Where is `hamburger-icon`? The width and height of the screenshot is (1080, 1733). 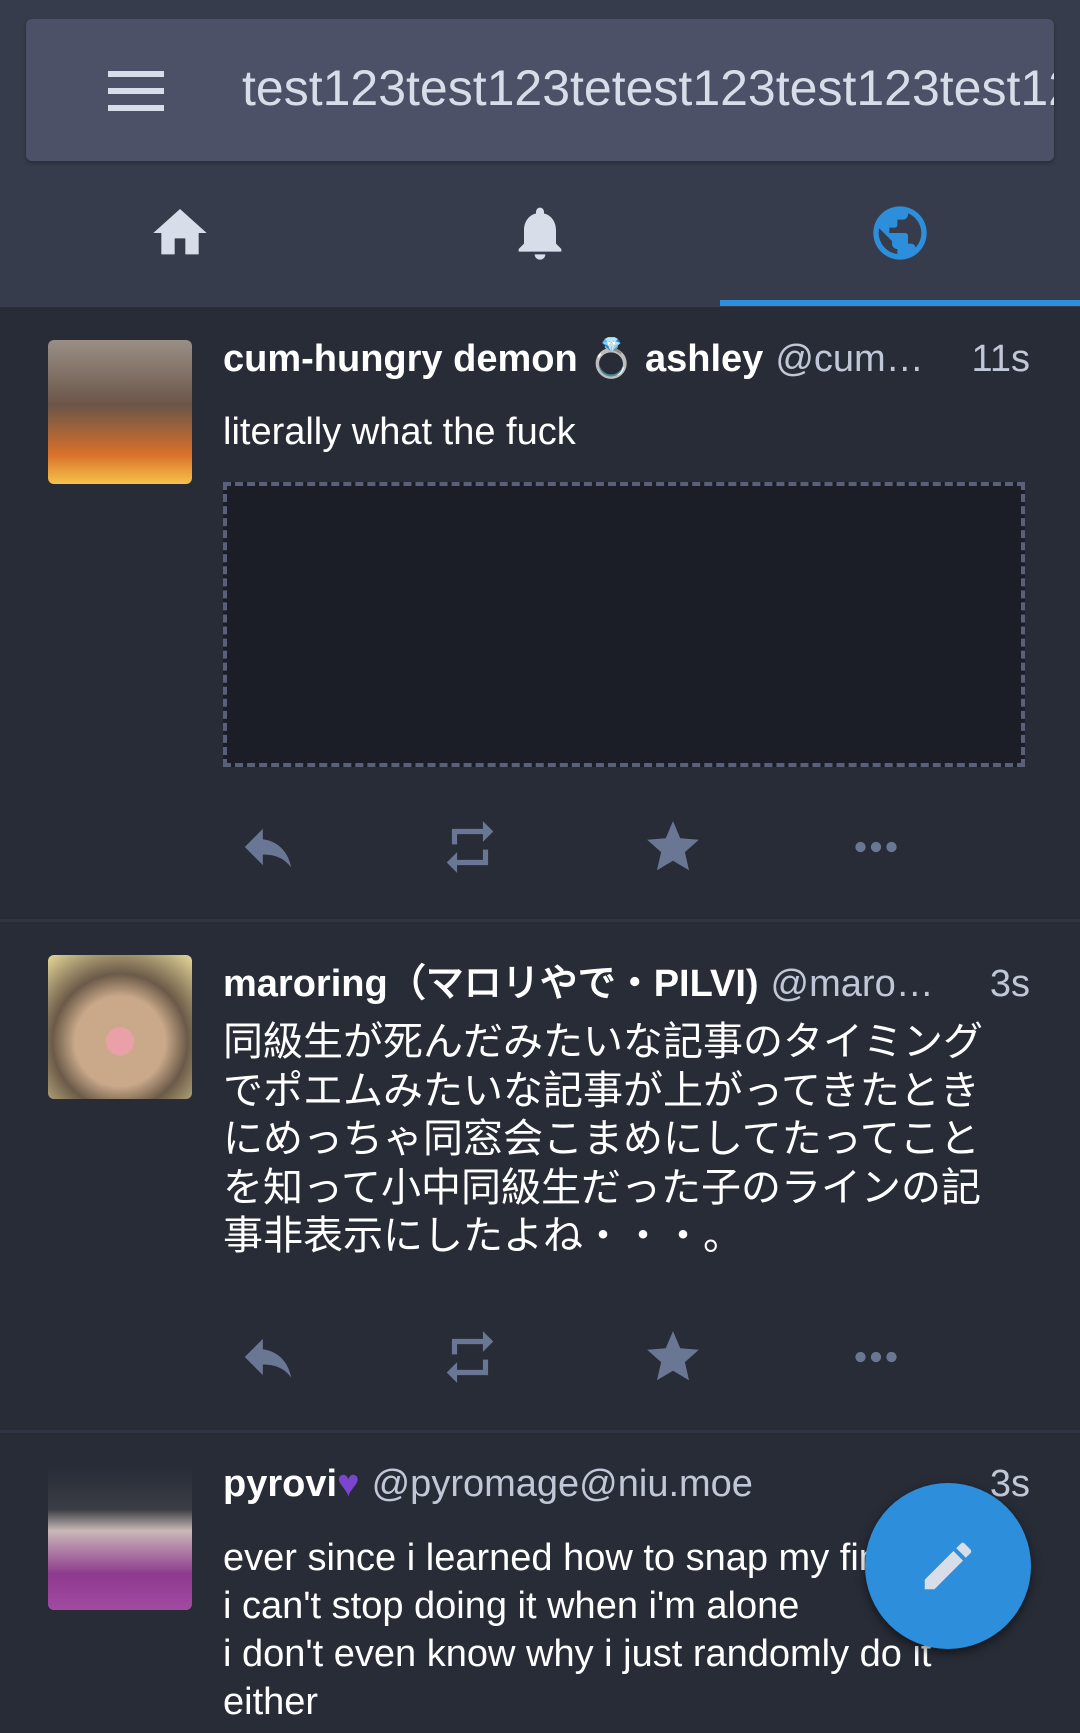
hamburger-icon is located at coordinates (136, 91).